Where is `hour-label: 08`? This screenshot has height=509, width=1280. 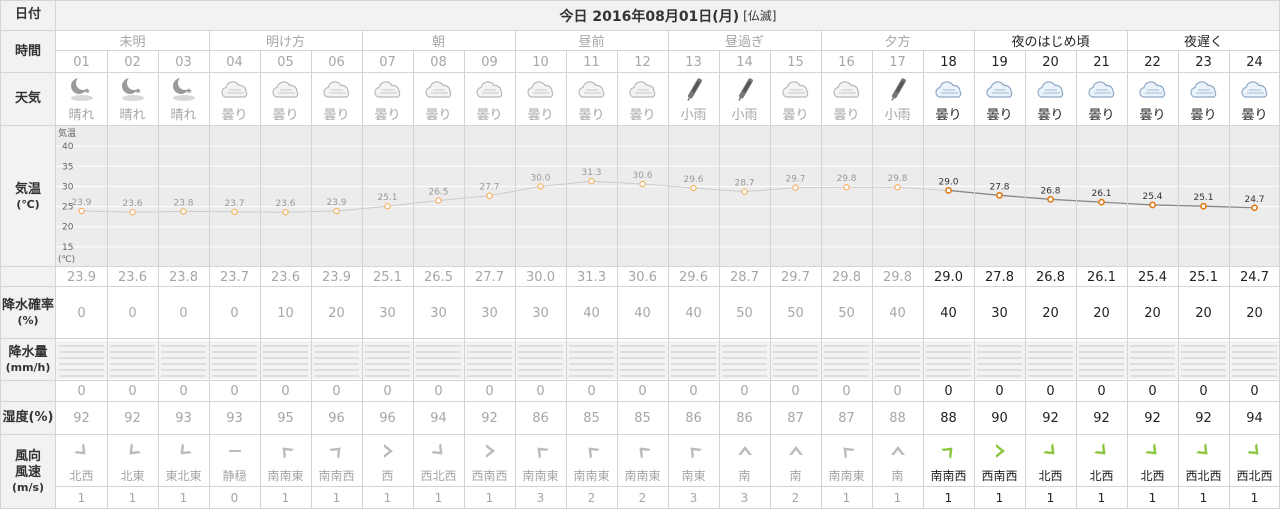
hour-label: 08 is located at coordinates (438, 62).